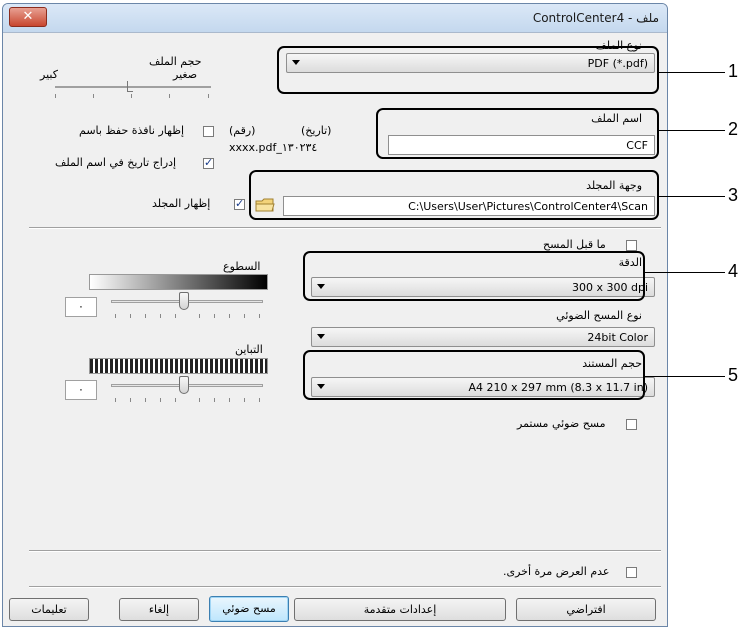 The width and height of the screenshot is (742, 628). What do you see at coordinates (131, 130) in the screenshot?
I see `show-save-as-label: إظهار نافذة حفظ باسم` at bounding box center [131, 130].